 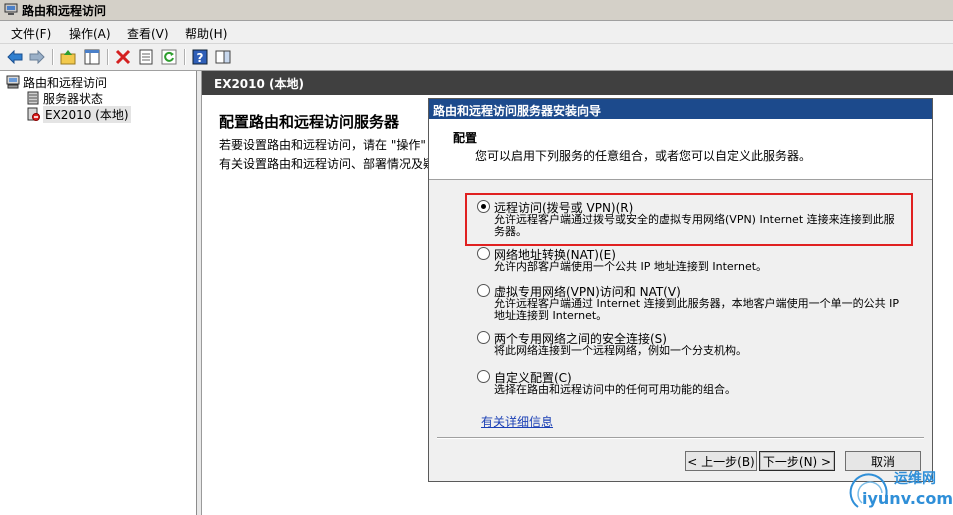 What do you see at coordinates (15, 57) in the screenshot?
I see `back-arrow-icon` at bounding box center [15, 57].